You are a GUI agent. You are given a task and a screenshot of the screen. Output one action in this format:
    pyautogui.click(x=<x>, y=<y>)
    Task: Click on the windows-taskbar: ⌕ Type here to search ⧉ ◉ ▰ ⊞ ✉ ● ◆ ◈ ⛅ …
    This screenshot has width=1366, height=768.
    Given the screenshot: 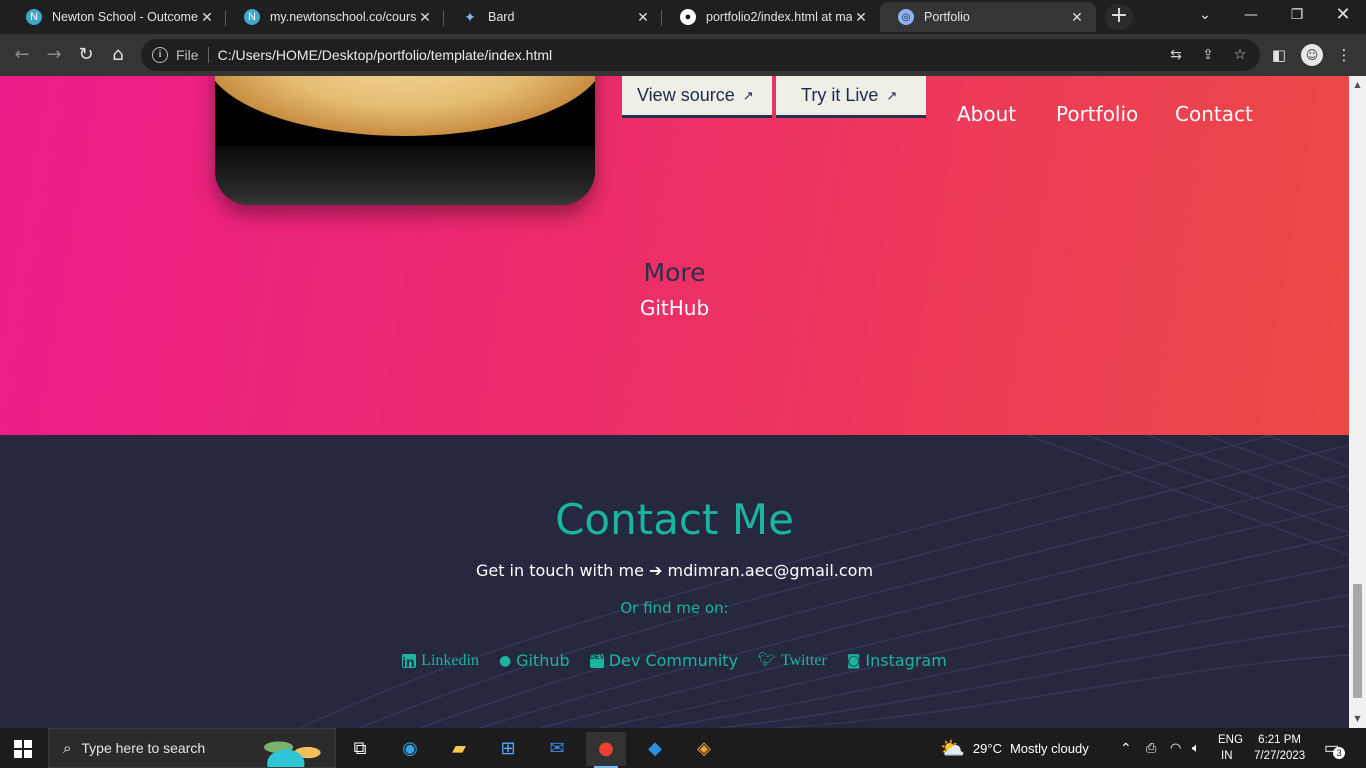 What is the action you would take?
    pyautogui.click(x=683, y=748)
    